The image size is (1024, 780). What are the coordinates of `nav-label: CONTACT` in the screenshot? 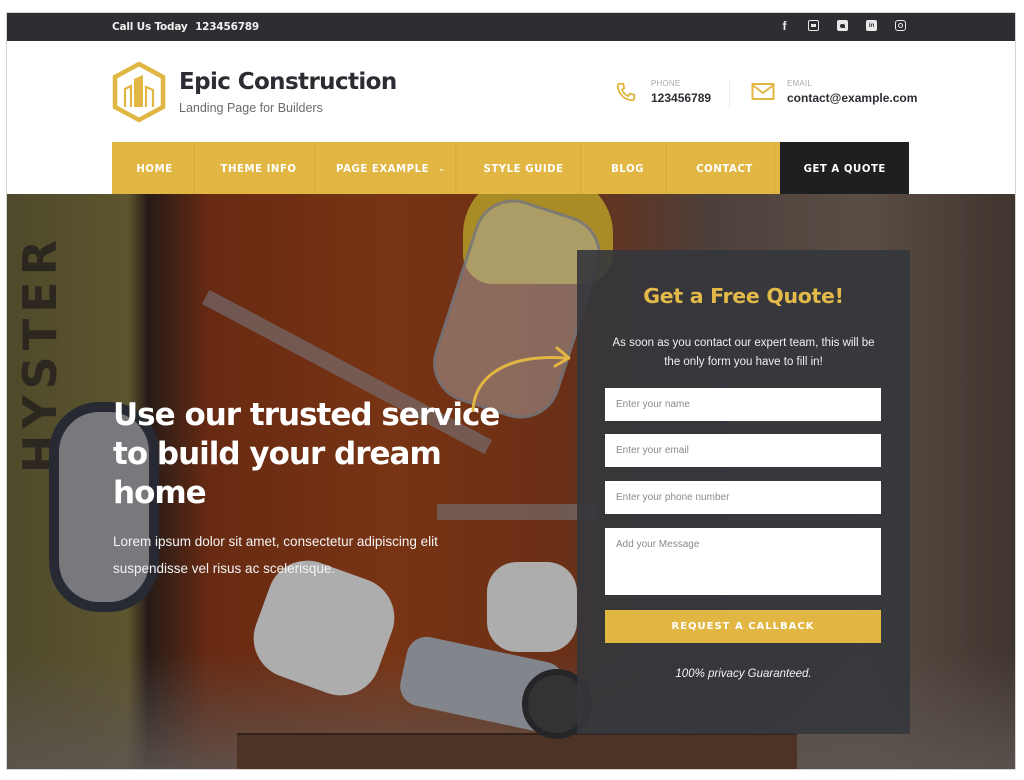 It's located at (724, 168).